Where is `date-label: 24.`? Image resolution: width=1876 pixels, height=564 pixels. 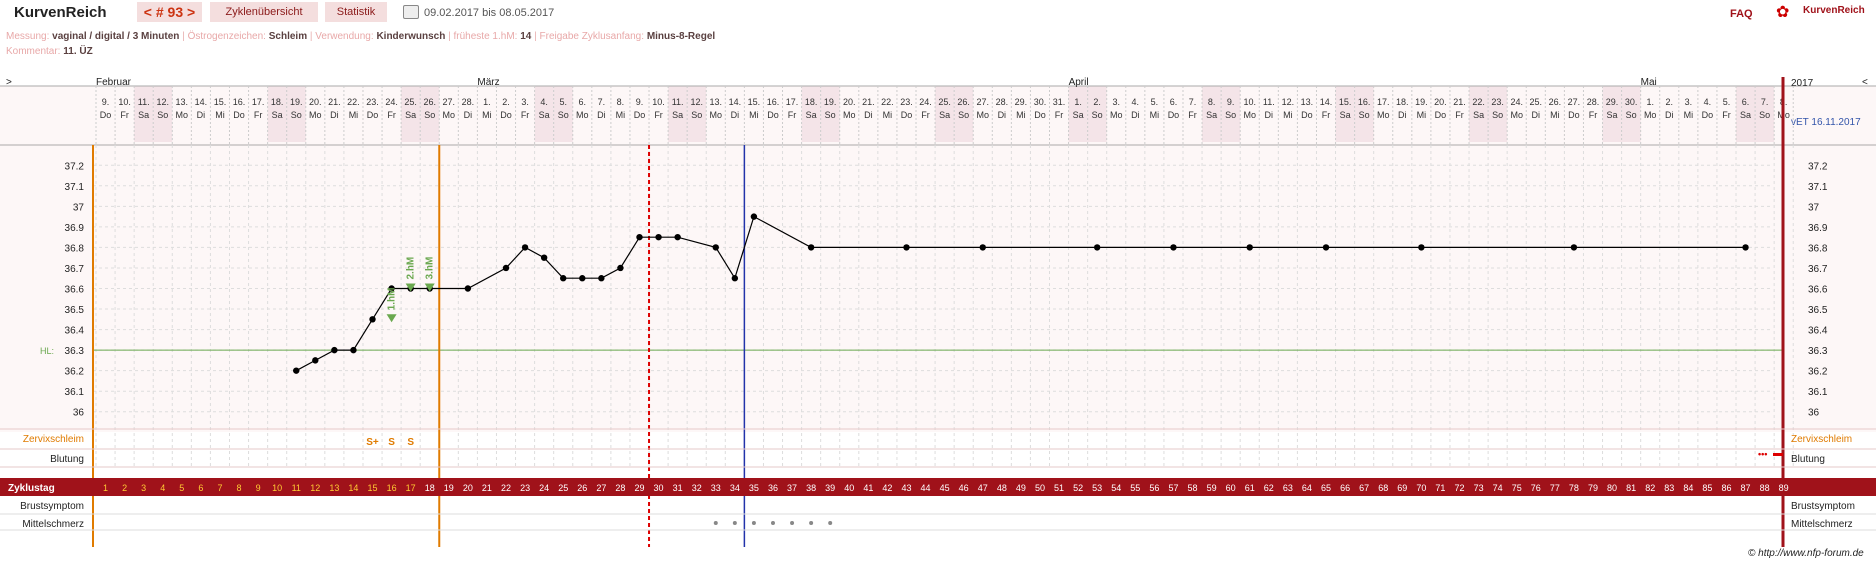
date-label: 24. is located at coordinates (1516, 102).